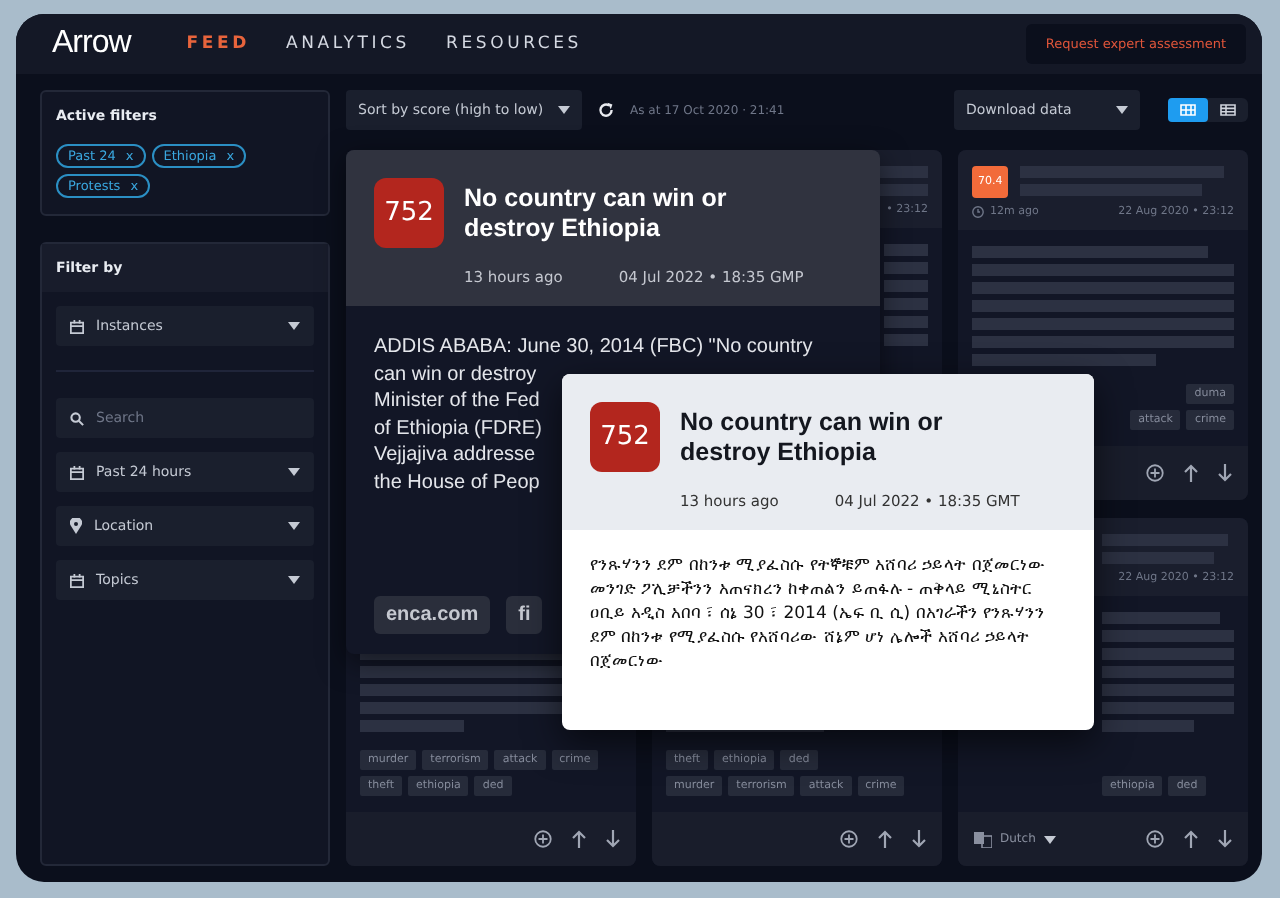  I want to click on search-icon, so click(77, 418).